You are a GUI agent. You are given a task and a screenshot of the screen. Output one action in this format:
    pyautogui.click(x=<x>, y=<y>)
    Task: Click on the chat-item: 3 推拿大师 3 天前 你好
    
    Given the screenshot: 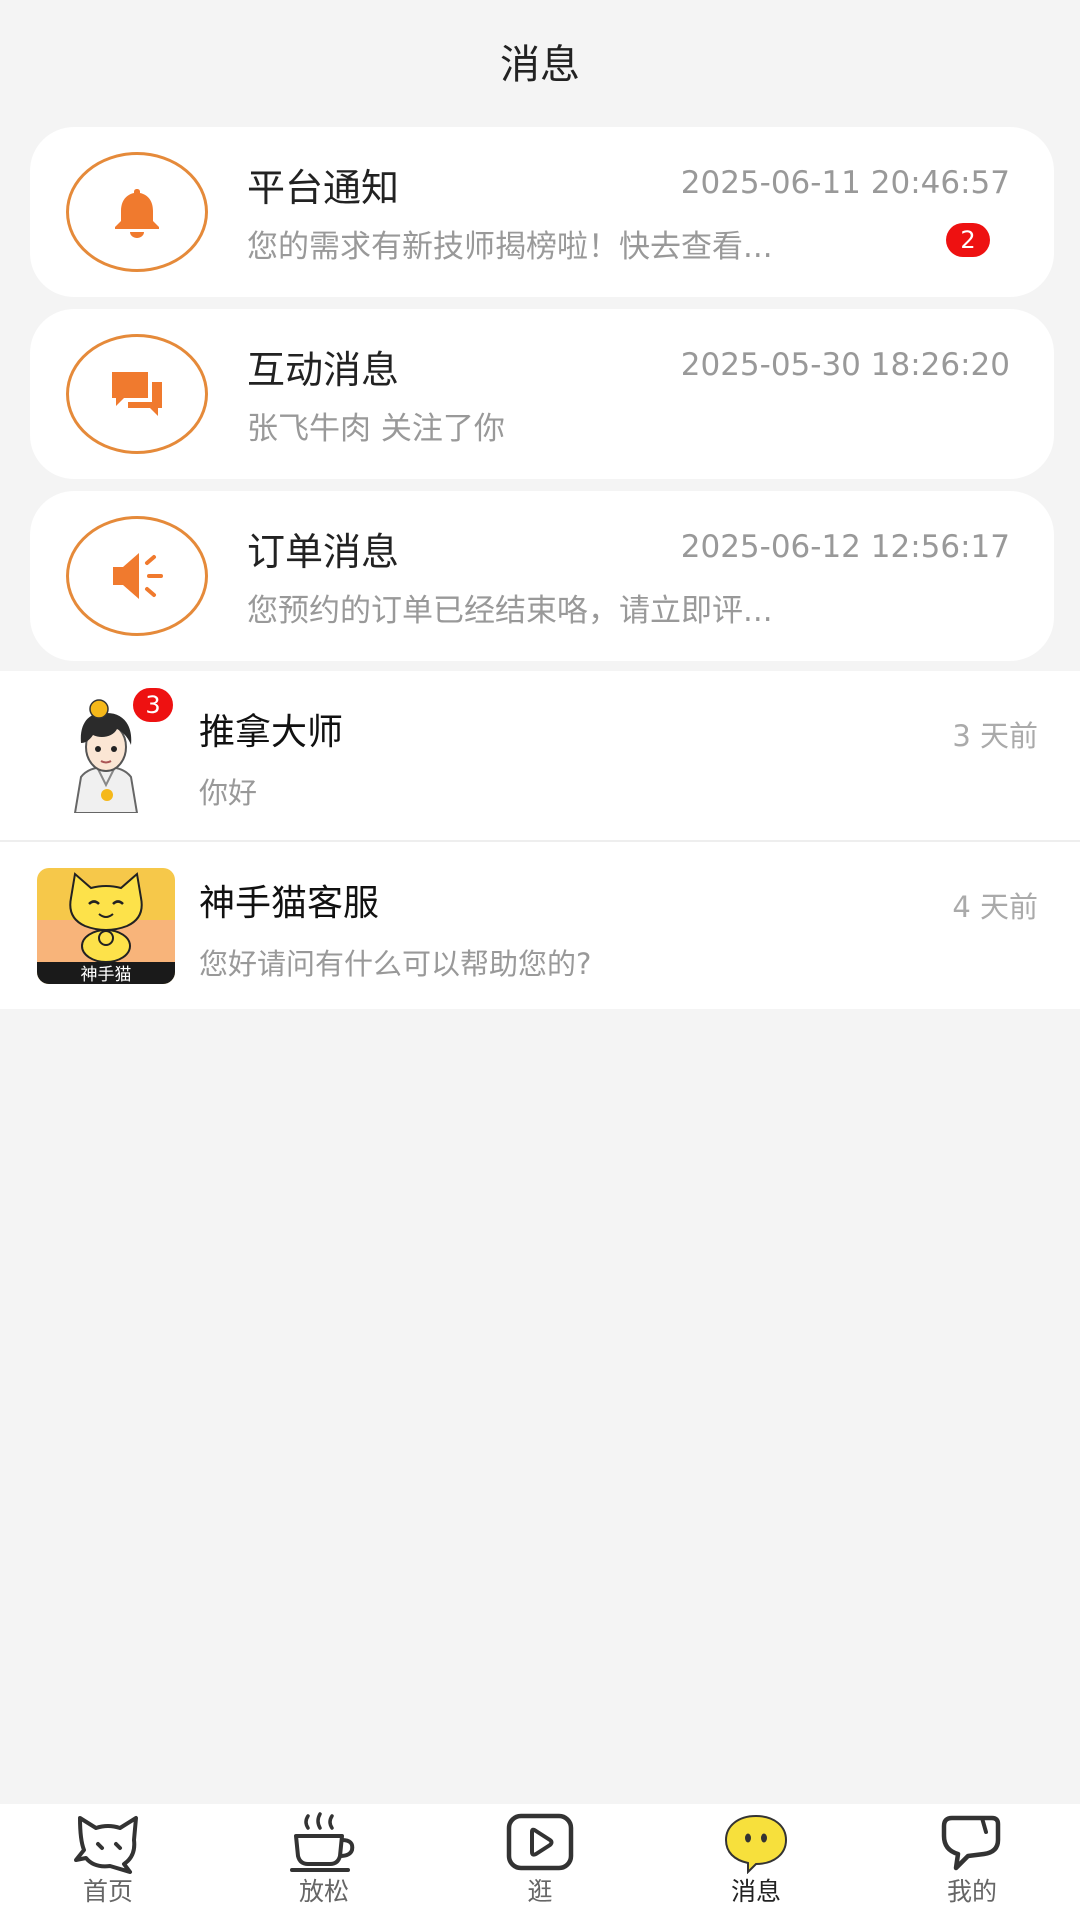 What is the action you would take?
    pyautogui.click(x=540, y=755)
    